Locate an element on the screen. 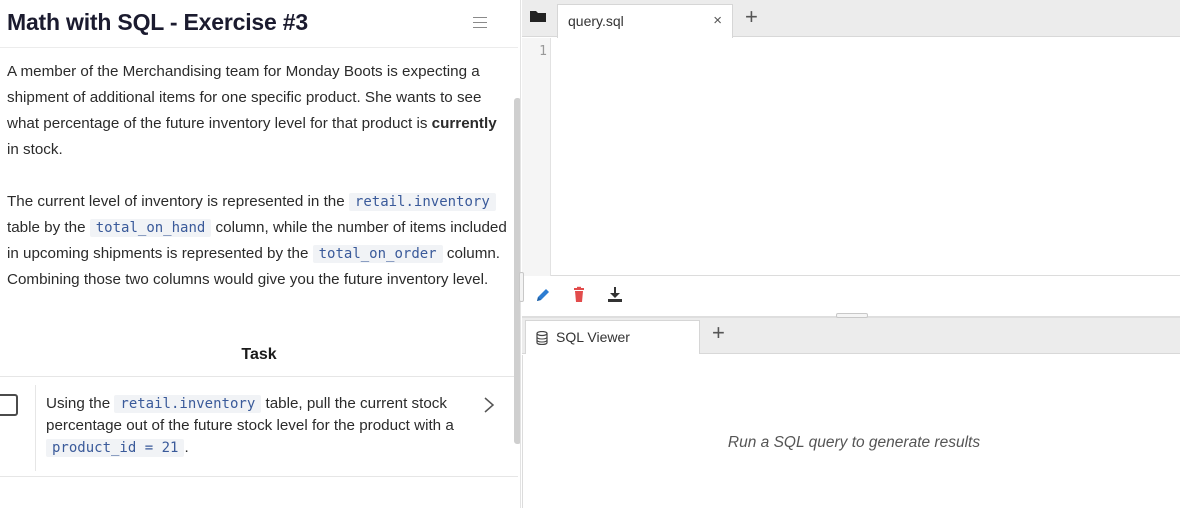  task-heading: Task is located at coordinates (259, 354).